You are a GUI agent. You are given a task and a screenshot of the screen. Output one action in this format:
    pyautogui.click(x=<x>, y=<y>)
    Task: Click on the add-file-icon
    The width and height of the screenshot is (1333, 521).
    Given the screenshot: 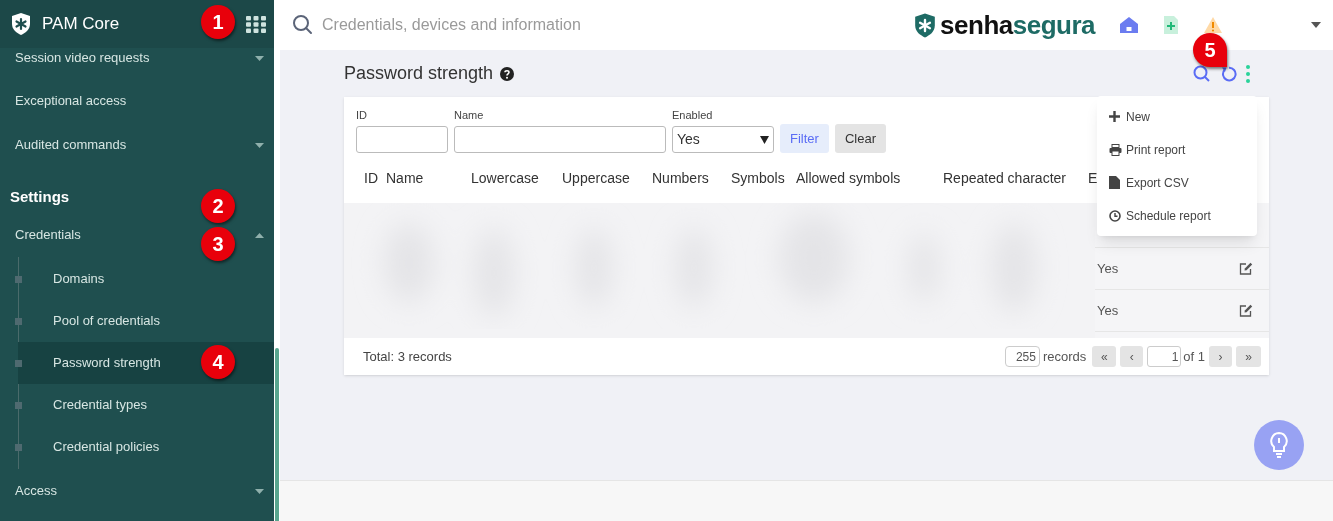 What is the action you would take?
    pyautogui.click(x=1171, y=25)
    